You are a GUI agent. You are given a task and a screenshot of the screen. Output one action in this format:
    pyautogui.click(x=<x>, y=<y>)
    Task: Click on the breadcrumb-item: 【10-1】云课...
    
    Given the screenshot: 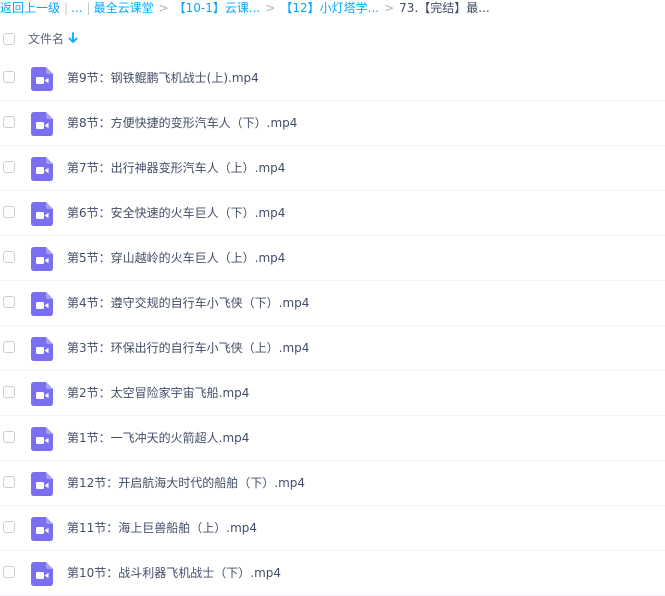 What is the action you would take?
    pyautogui.click(x=217, y=8)
    